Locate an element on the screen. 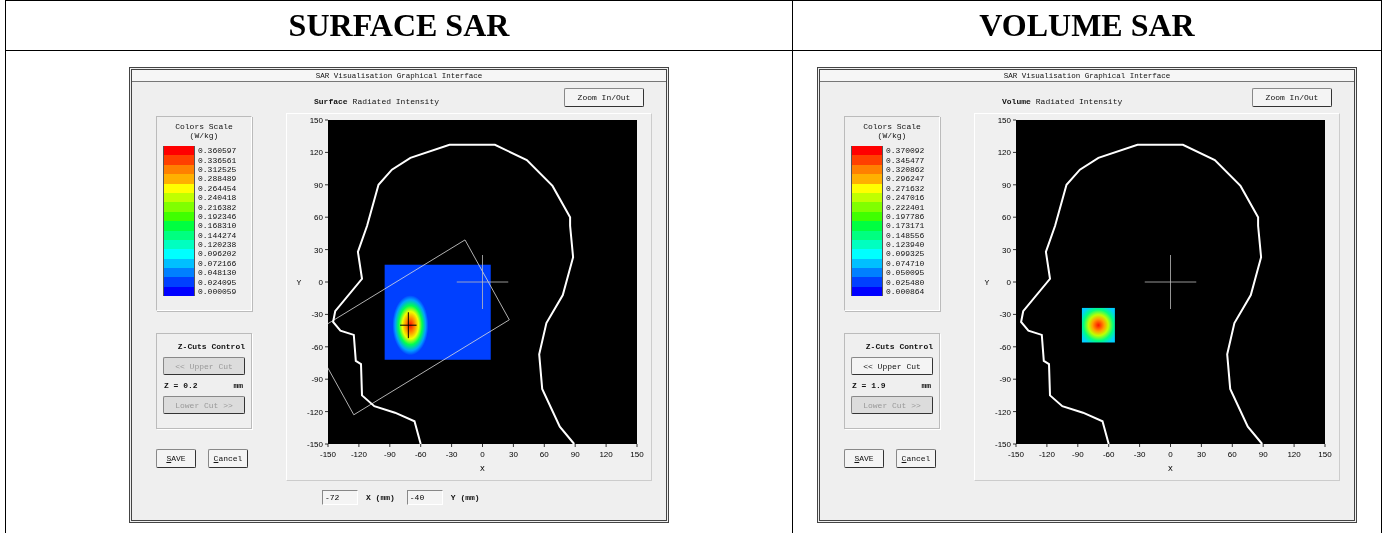 Image resolution: width=1385 pixels, height=533 pixels. z-value: Z = 1.9 is located at coordinates (869, 385).